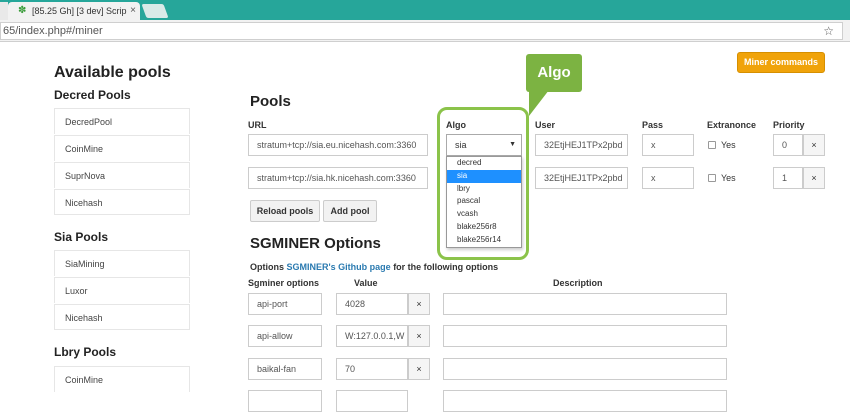  I want to click on description-column-header: Description, so click(578, 283).